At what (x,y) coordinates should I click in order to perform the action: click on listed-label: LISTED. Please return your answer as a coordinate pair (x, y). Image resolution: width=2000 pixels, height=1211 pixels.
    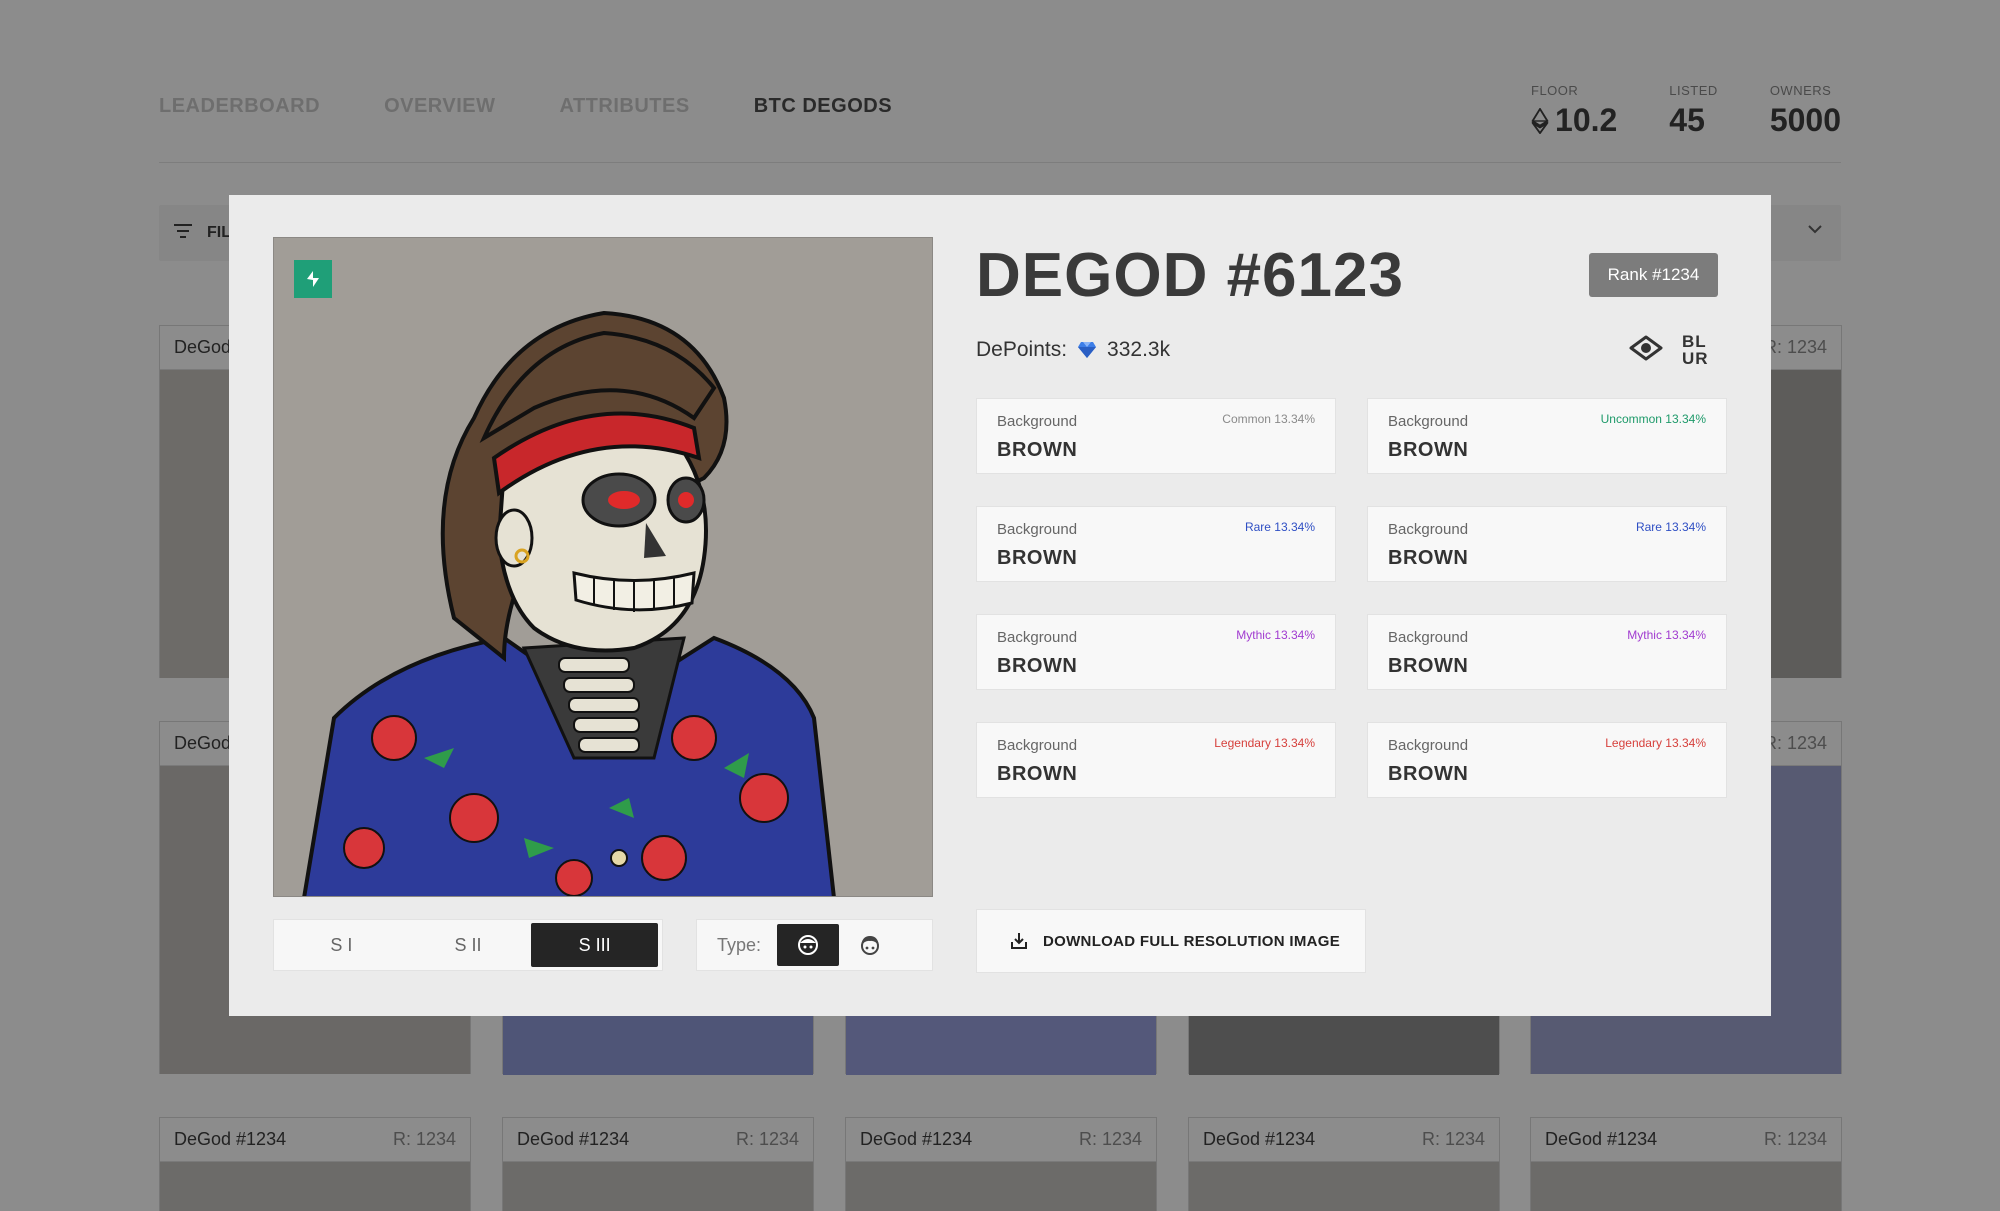
    Looking at the image, I should click on (1693, 90).